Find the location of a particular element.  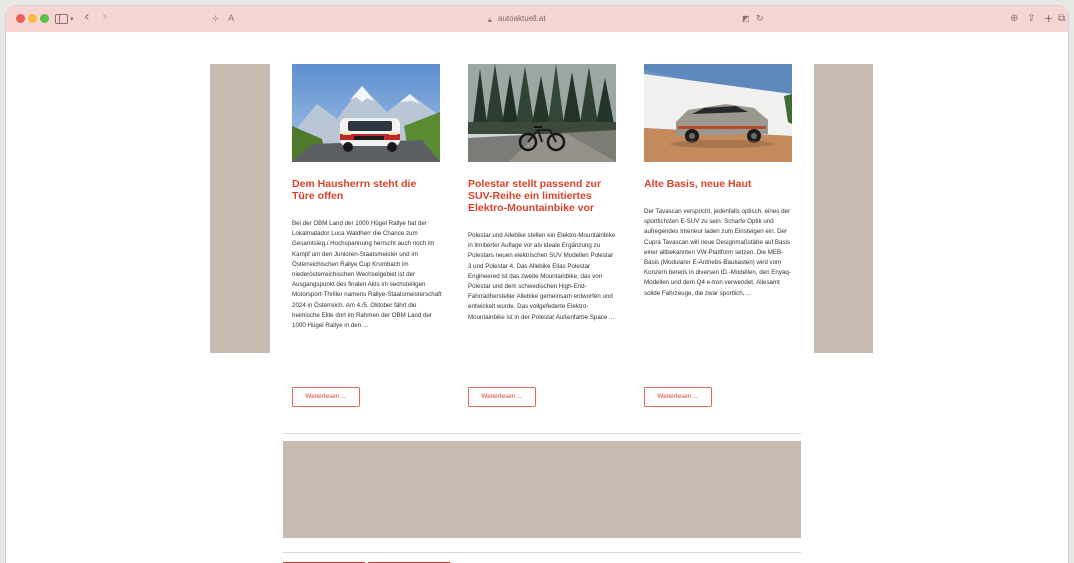

back-button: ‹ is located at coordinates (87, 17).